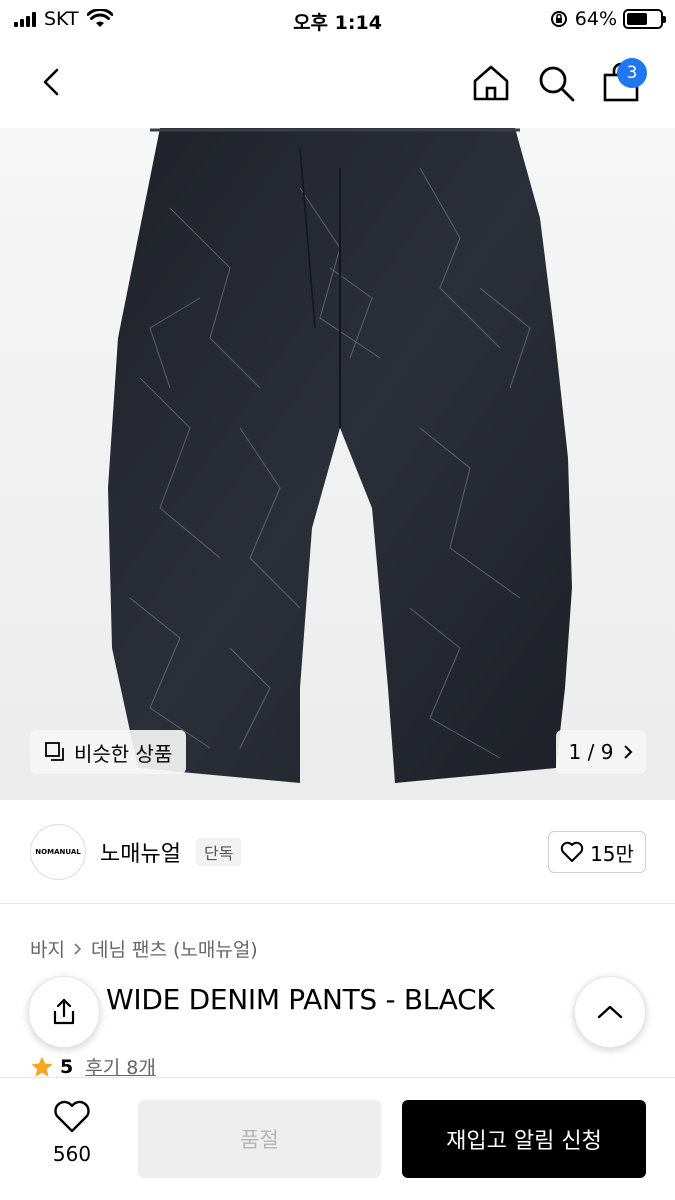 This screenshot has height=1200, width=675. Describe the element at coordinates (591, 752) in the screenshot. I see `pager-text: 1 / 9` at that location.